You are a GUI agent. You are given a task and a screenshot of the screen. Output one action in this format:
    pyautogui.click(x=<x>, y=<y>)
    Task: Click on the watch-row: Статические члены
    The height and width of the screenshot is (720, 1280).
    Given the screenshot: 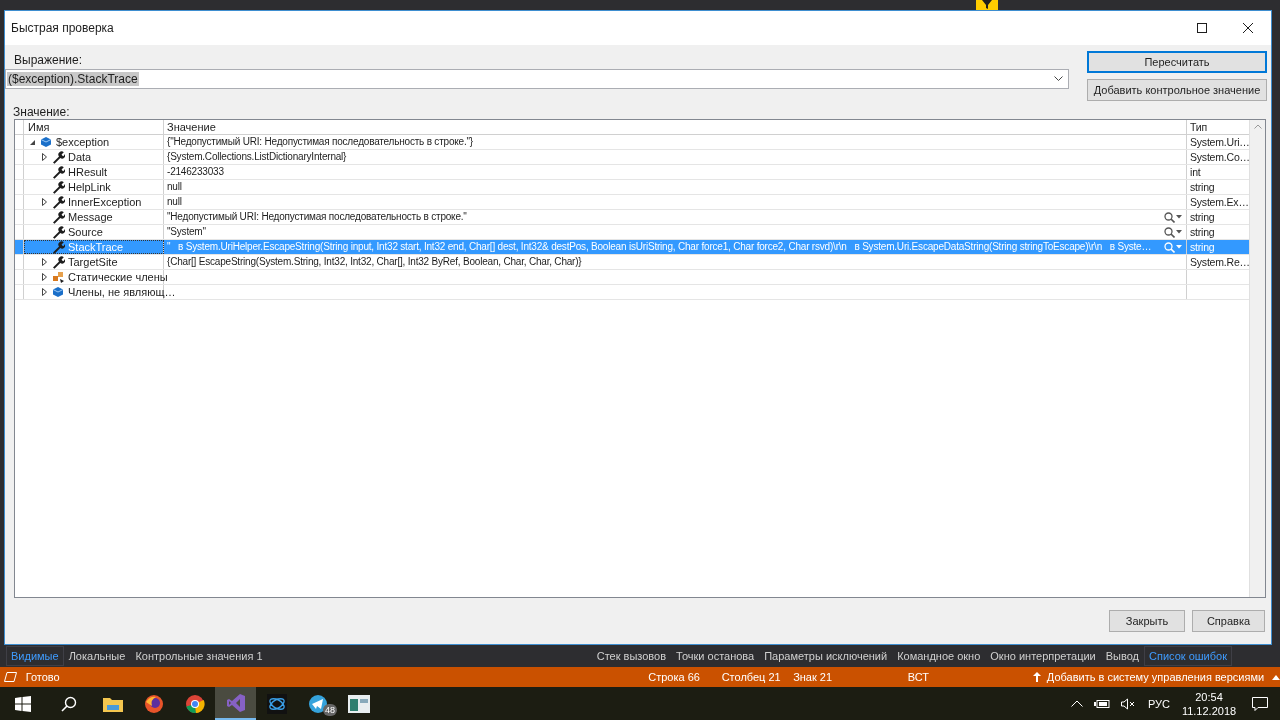 What is the action you would take?
    pyautogui.click(x=632, y=277)
    